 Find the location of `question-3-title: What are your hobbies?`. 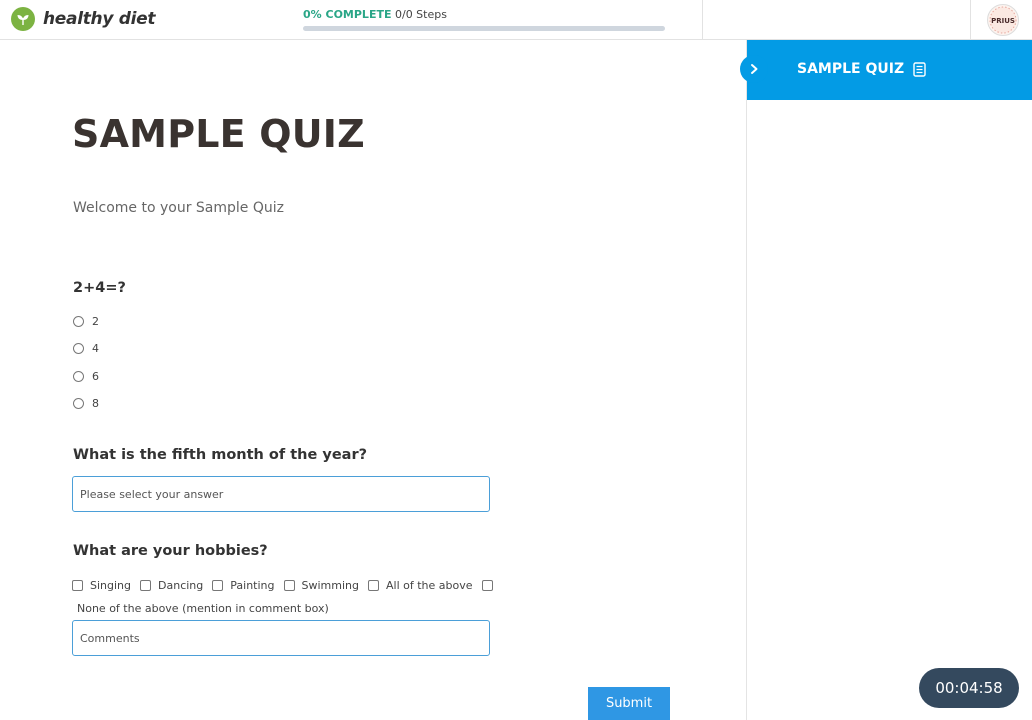

question-3-title: What are your hobbies? is located at coordinates (170, 551).